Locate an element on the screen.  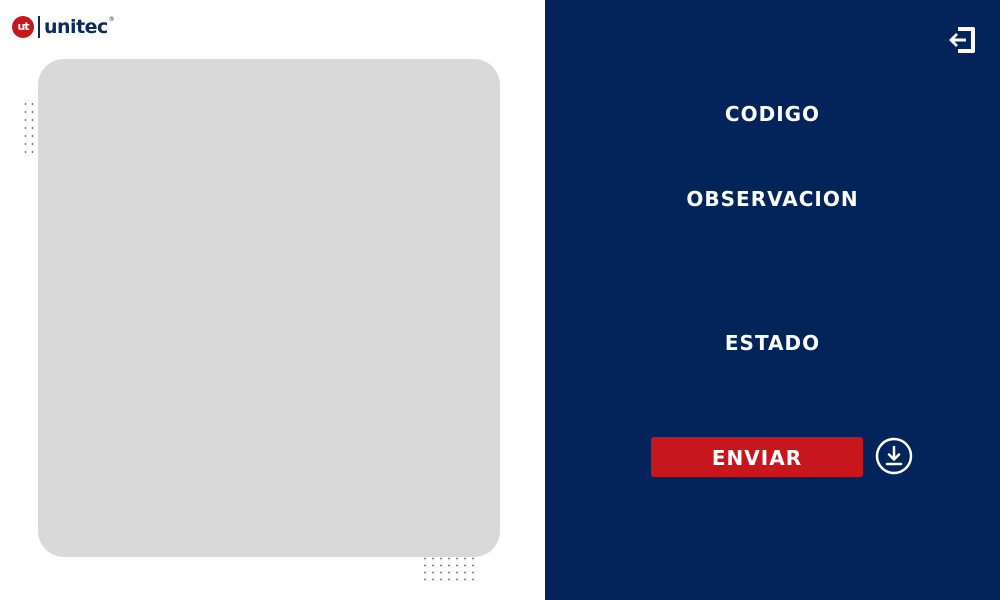
download-icon is located at coordinates (894, 456).